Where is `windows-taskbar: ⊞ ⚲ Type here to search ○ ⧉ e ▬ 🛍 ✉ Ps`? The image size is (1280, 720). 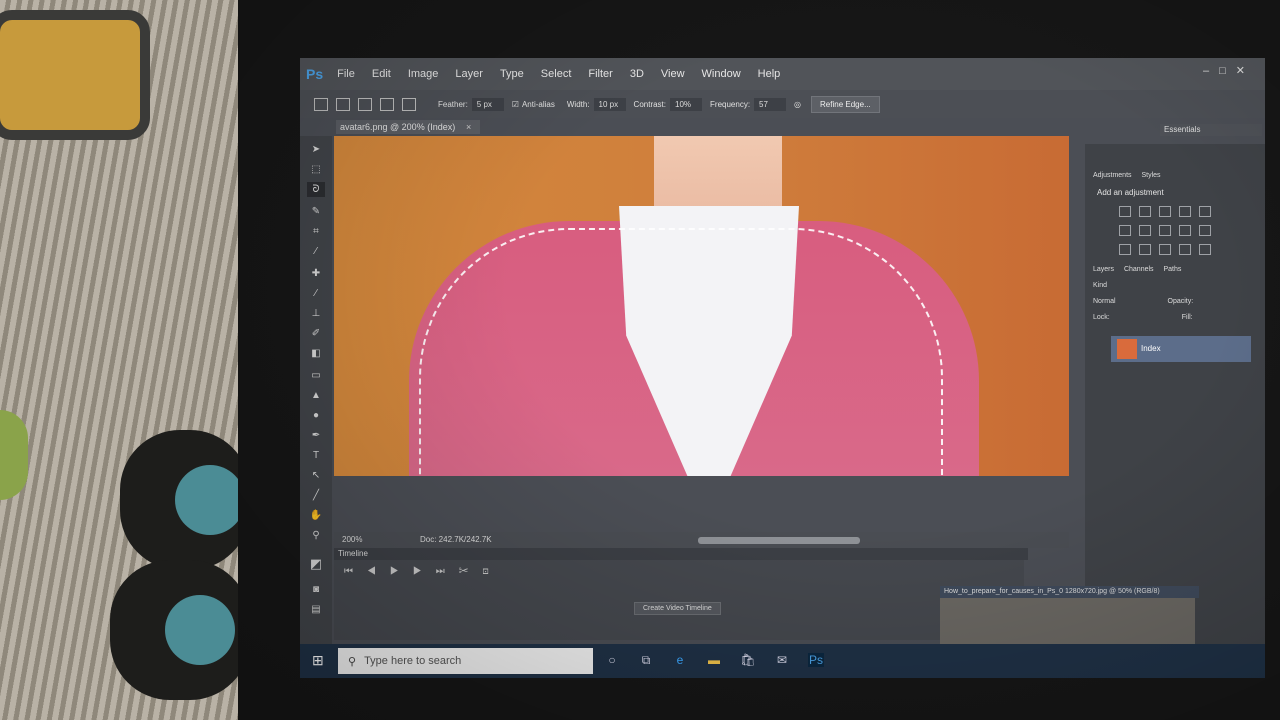
windows-taskbar: ⊞ ⚲ Type here to search ○ ⧉ e ▬ 🛍 ✉ Ps is located at coordinates (782, 661).